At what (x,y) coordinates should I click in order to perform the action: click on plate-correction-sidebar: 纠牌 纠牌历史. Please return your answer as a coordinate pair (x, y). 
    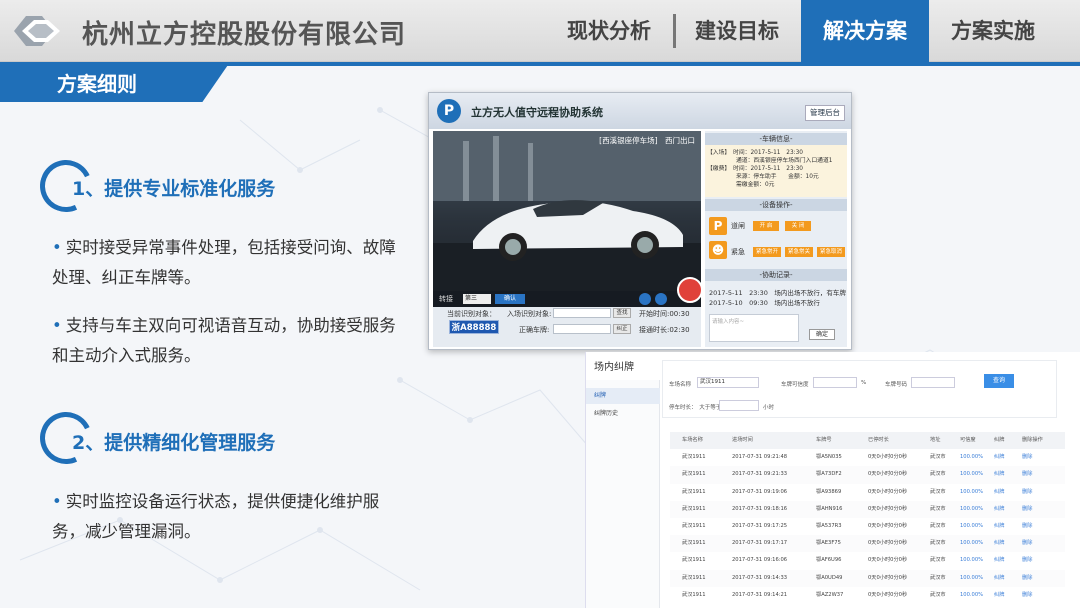
    Looking at the image, I should click on (623, 494).